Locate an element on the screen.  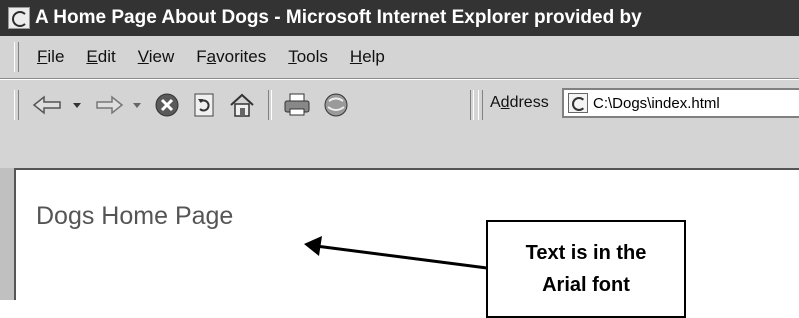
callout-arrowhead is located at coordinates (313, 246).